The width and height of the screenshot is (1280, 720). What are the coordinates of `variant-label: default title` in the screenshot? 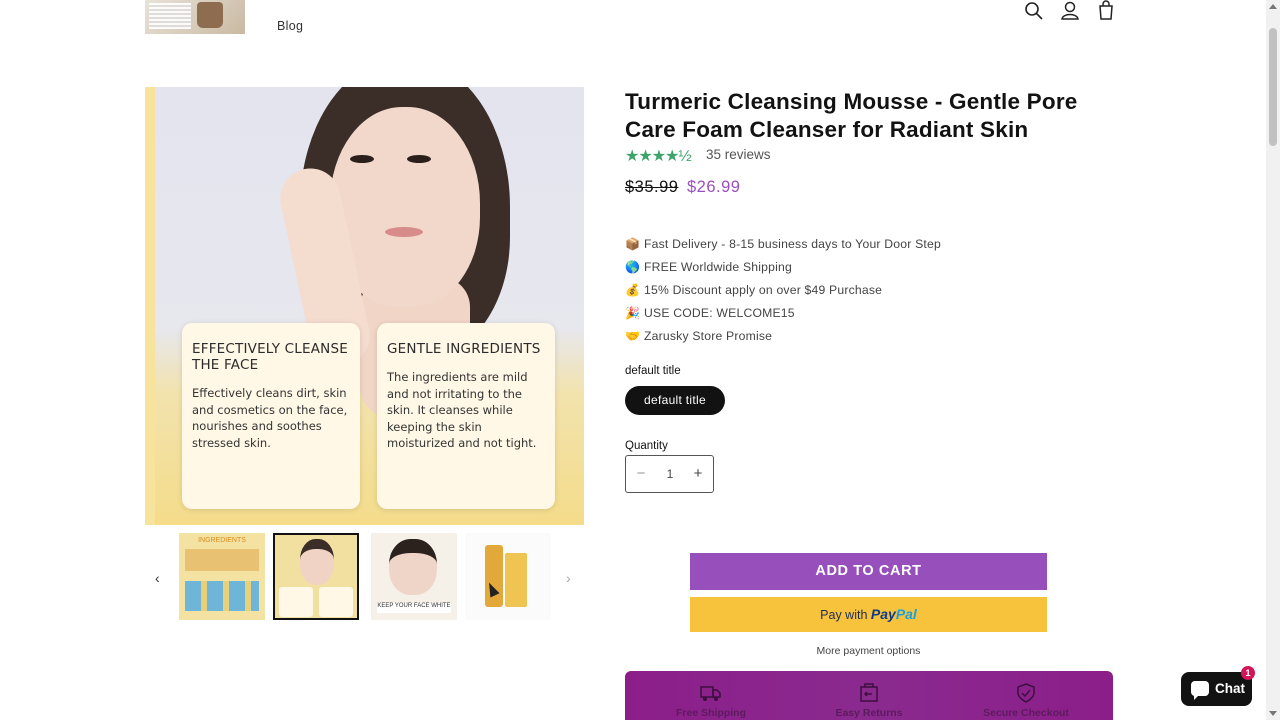 It's located at (653, 371).